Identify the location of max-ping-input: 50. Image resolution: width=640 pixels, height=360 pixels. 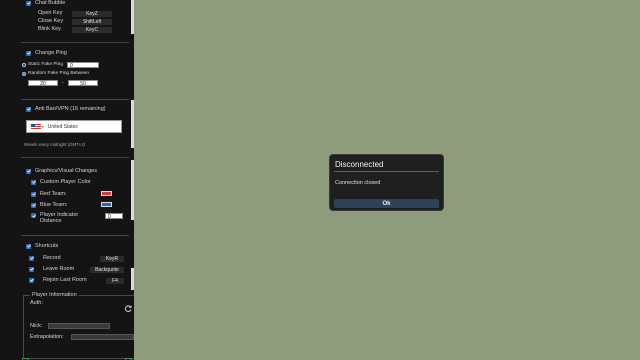
(83, 83).